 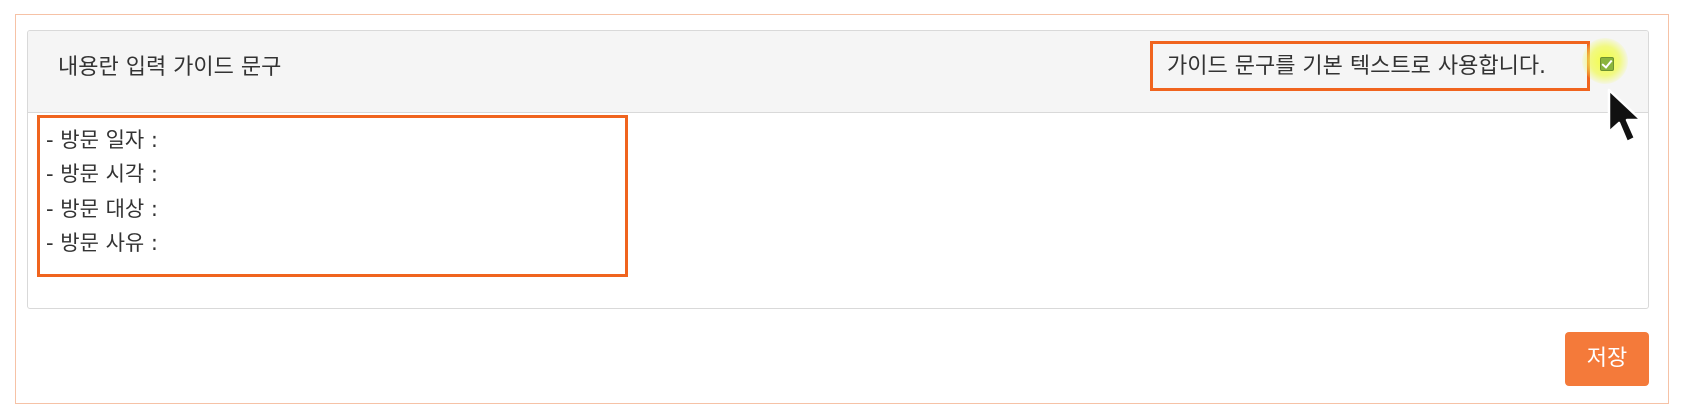 I want to click on guide-line-visit-date: - 방문 일자 :, so click(x=102, y=140).